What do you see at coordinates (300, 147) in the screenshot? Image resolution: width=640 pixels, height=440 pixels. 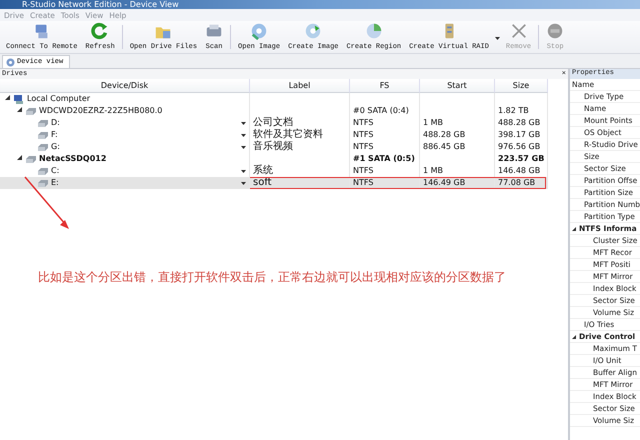 I see `label-cell: 音乐视频` at bounding box center [300, 147].